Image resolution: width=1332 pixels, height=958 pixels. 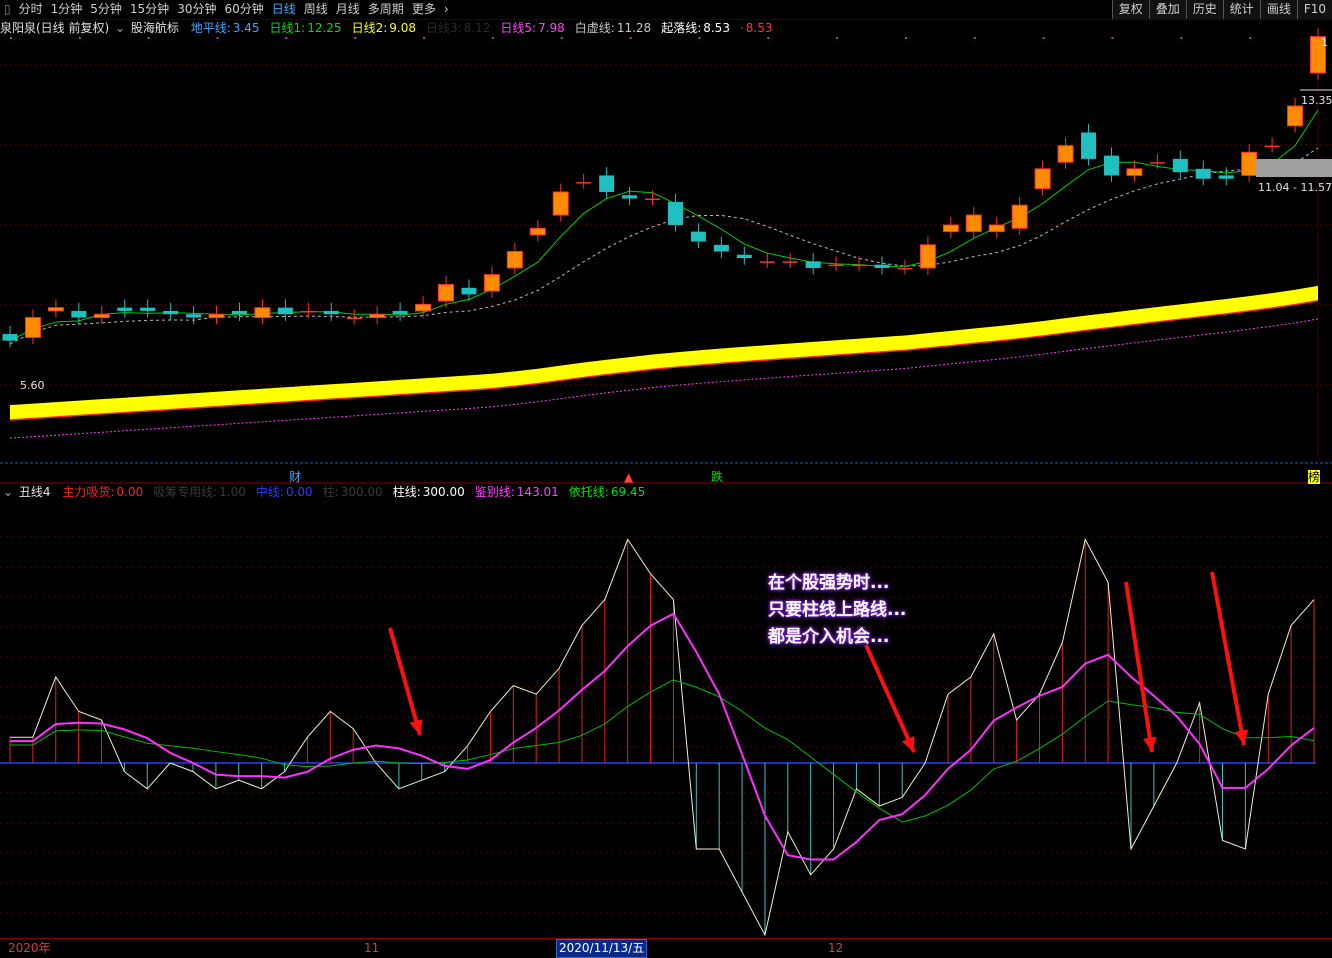 What do you see at coordinates (1167, 9) in the screenshot?
I see `toolbar-button: 叠加` at bounding box center [1167, 9].